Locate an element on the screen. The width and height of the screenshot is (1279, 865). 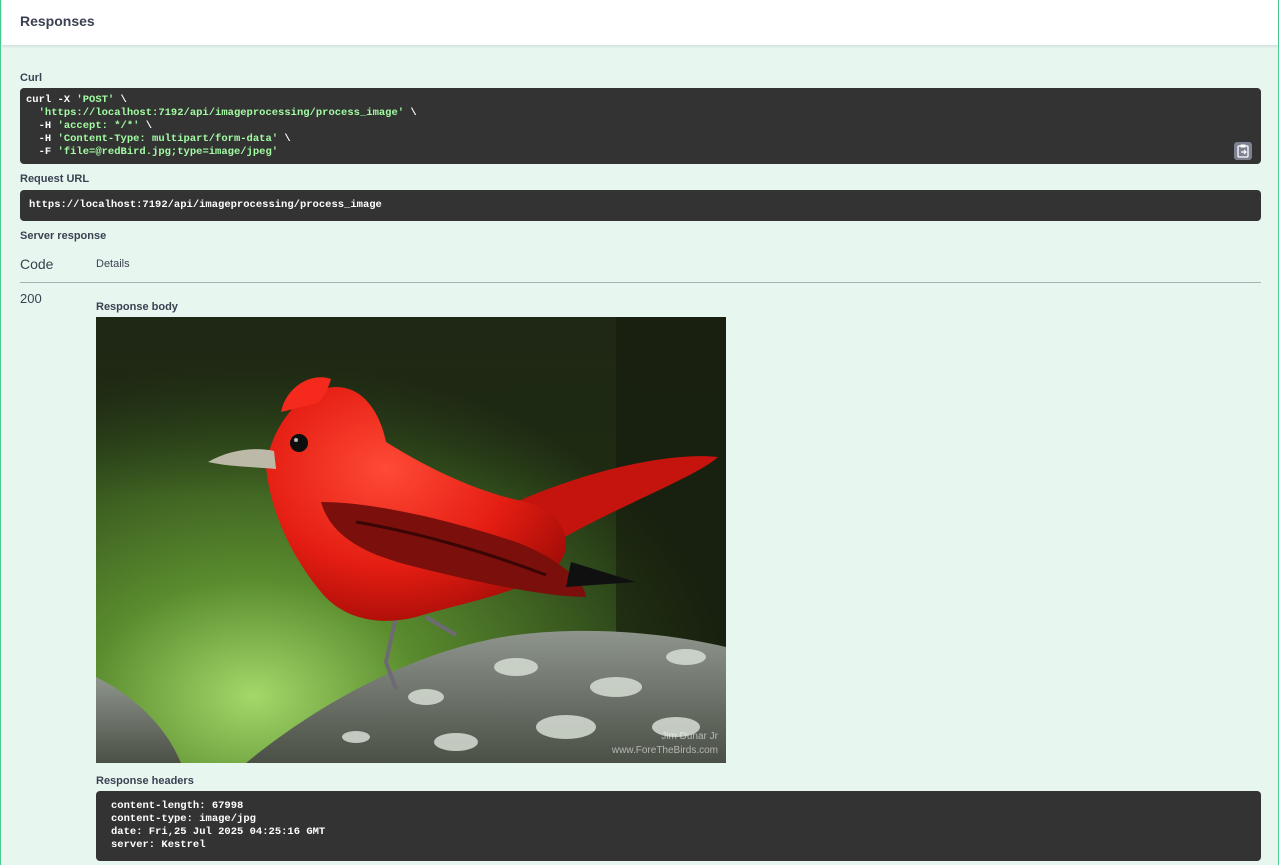
curl-line: -H 'Content-Type: multipart/form-data' \ is located at coordinates (158, 139).